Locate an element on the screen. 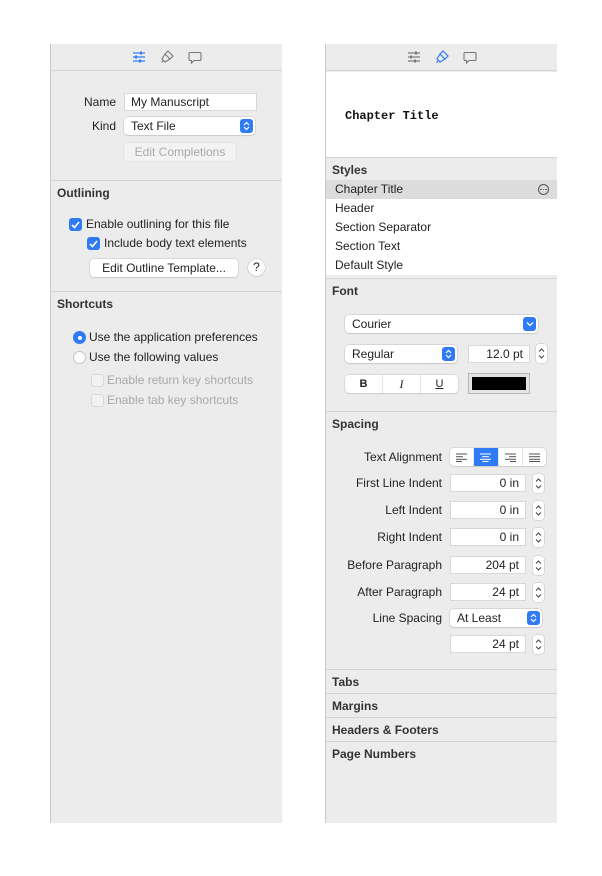 Image resolution: width=602 pixels, height=876 pixels. before-paragraph-field: 204 pt is located at coordinates (488, 565).